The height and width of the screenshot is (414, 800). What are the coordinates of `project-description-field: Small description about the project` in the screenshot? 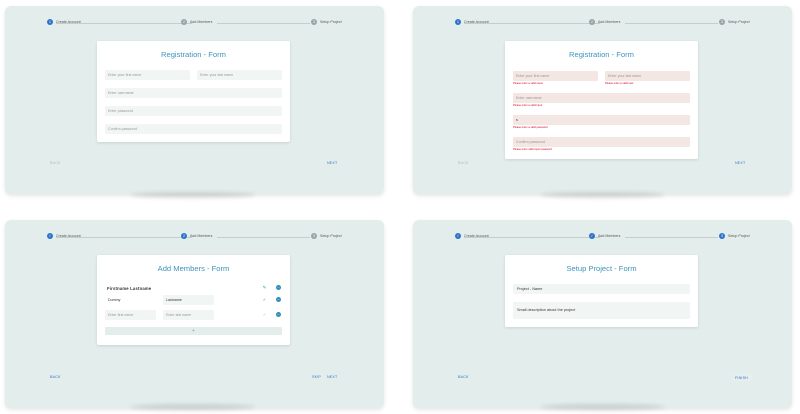 It's located at (601, 310).